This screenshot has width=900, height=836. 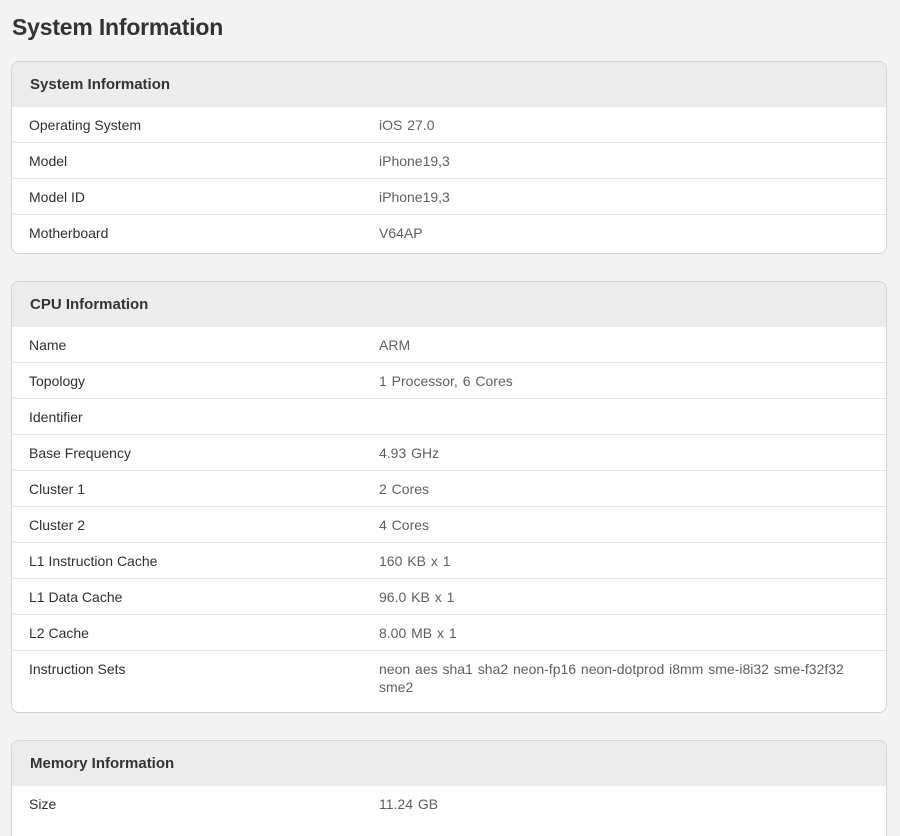 I want to click on row-label-l1-instruction-cache: L1 Instruction Cache, so click(x=93, y=561).